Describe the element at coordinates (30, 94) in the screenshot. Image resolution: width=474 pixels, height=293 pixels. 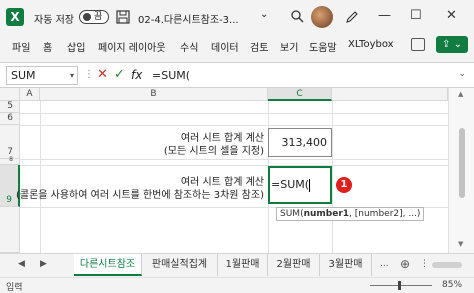
I see `column-header-a: A` at that location.